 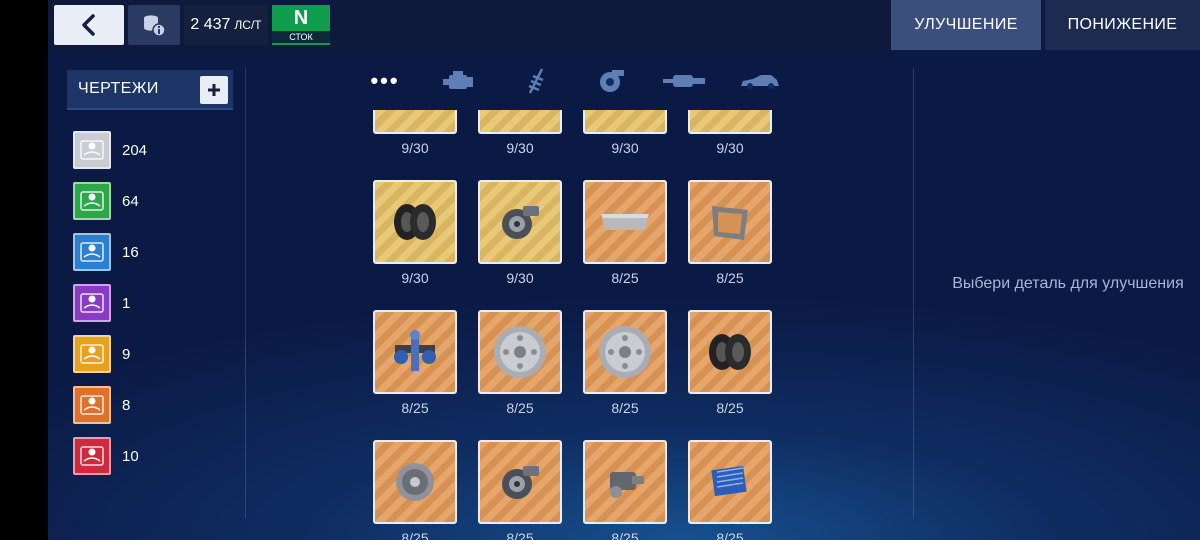 I want to click on blueprint-row-red: 10, so click(x=148, y=456).